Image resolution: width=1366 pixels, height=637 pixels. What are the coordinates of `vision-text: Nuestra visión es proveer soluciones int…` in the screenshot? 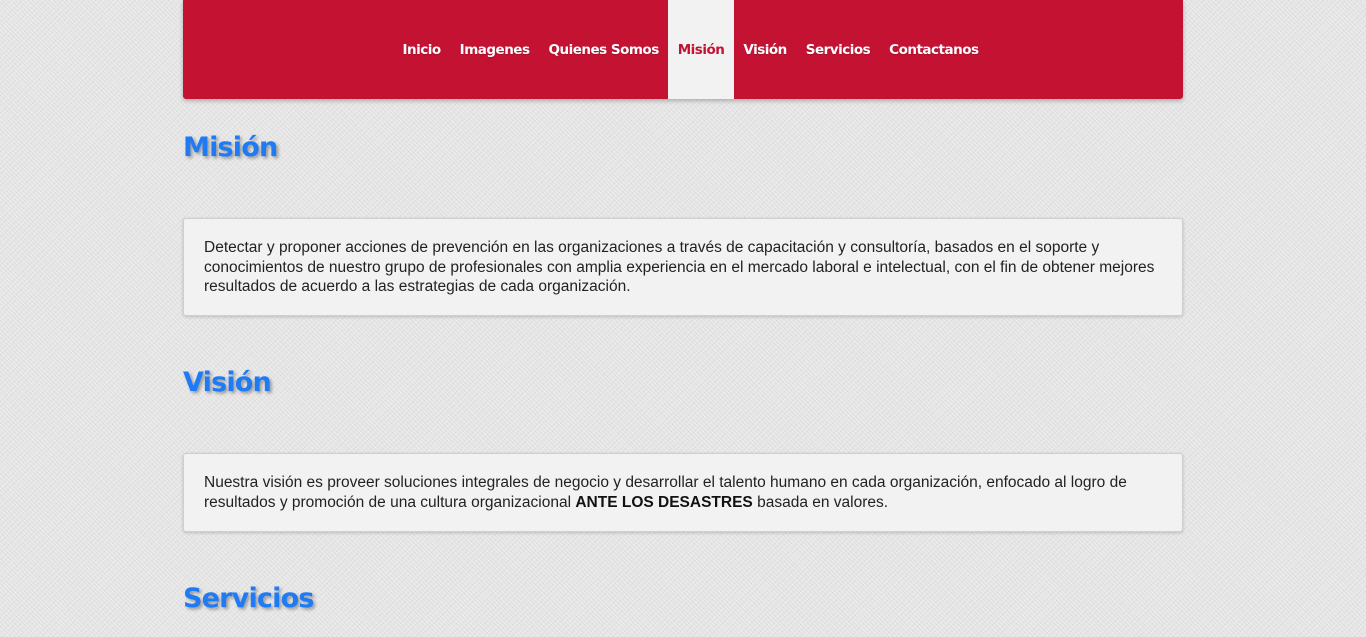 It's located at (683, 492).